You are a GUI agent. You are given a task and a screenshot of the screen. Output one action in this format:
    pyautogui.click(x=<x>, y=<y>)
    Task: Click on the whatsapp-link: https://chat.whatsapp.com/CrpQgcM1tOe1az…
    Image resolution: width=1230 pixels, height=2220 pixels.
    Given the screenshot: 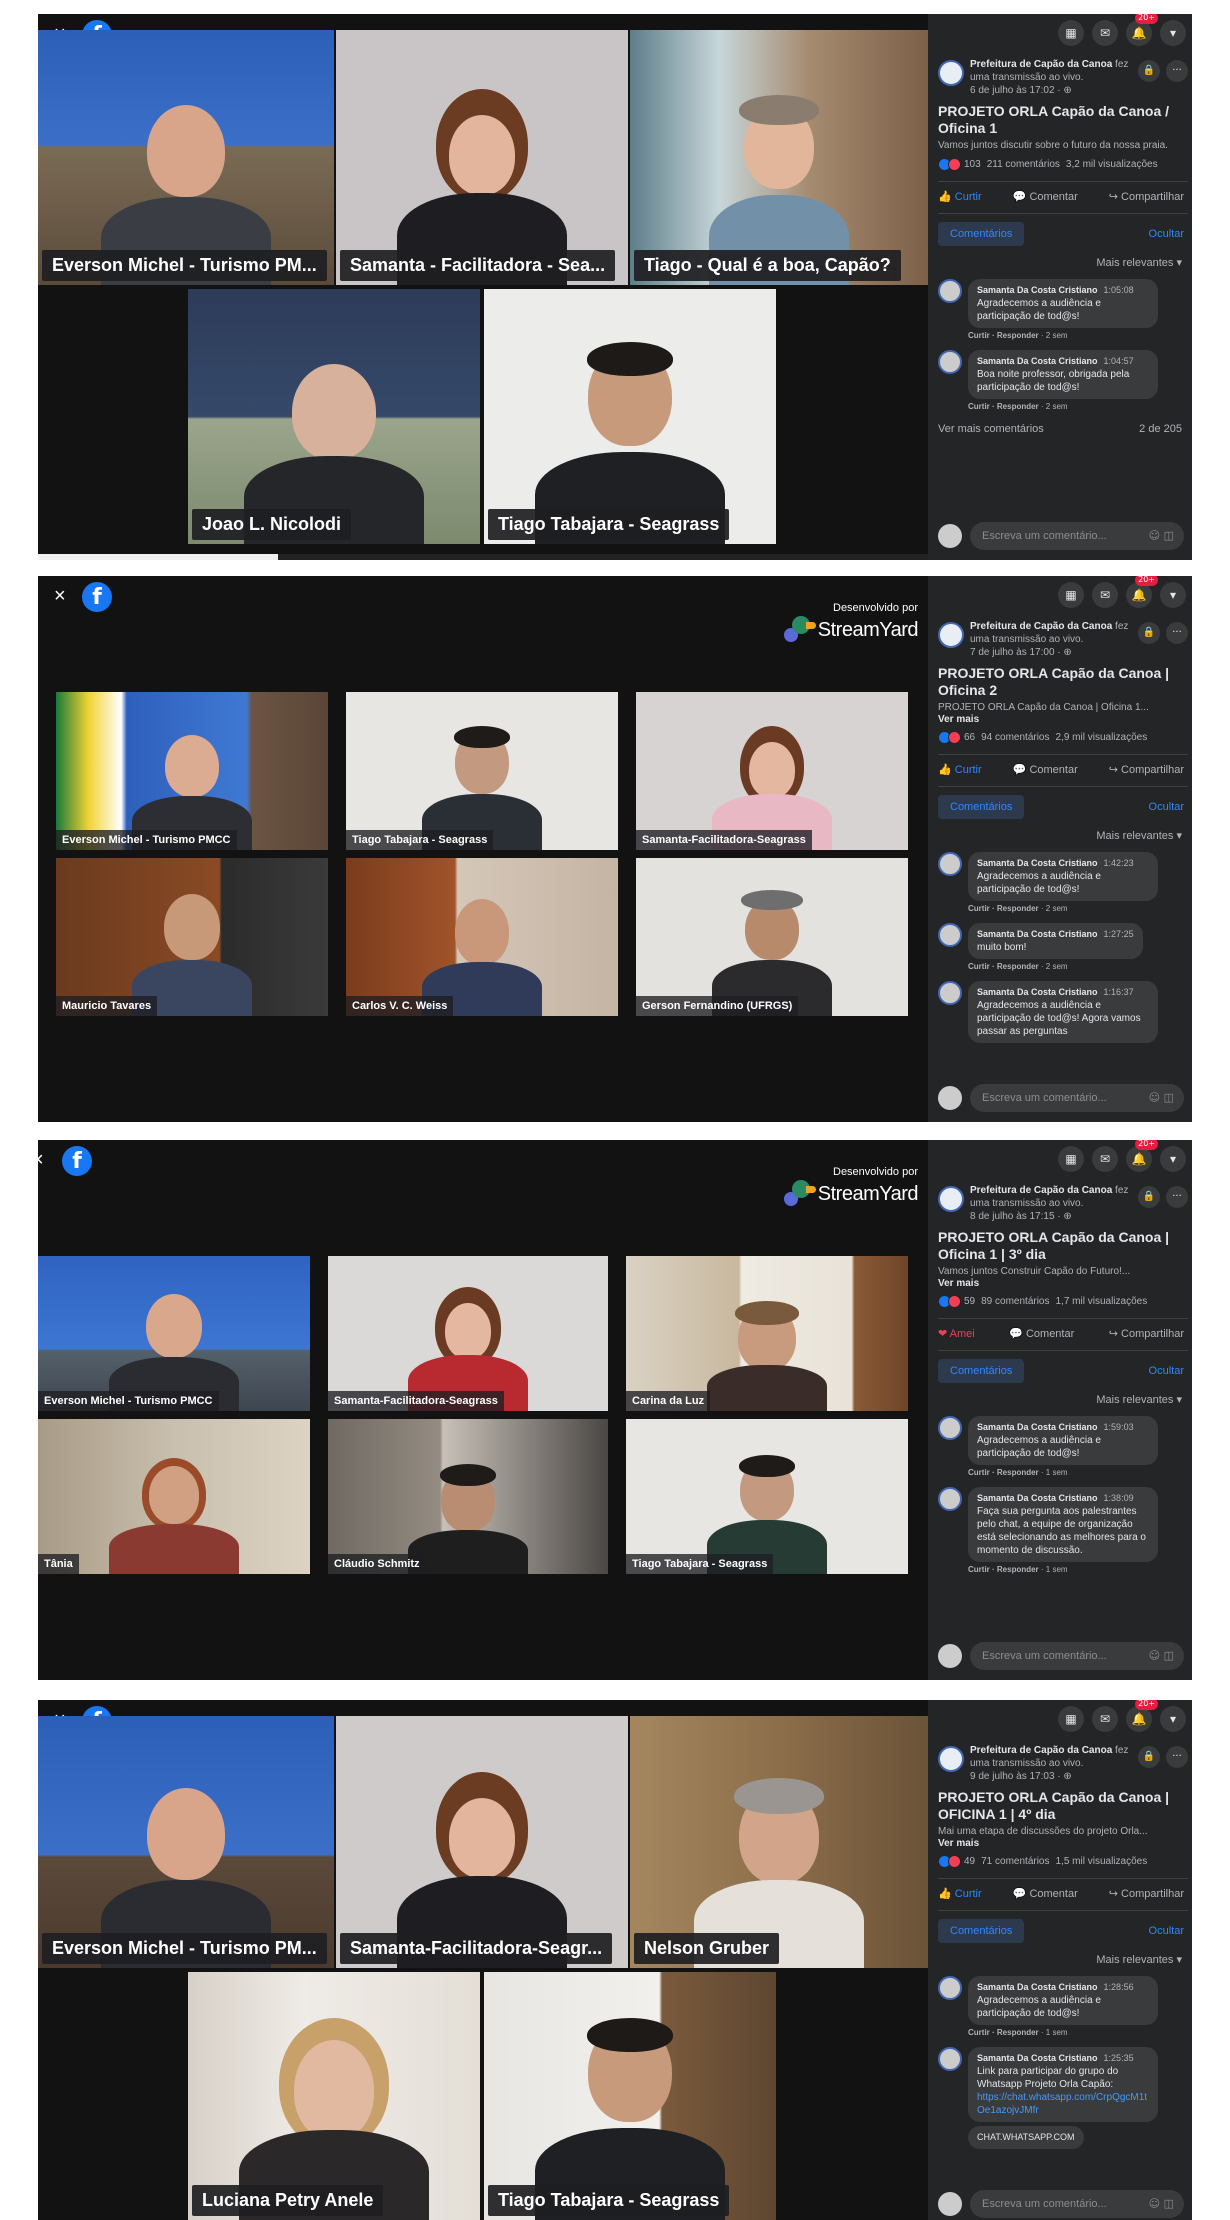 What is the action you would take?
    pyautogui.click(x=1063, y=2104)
    